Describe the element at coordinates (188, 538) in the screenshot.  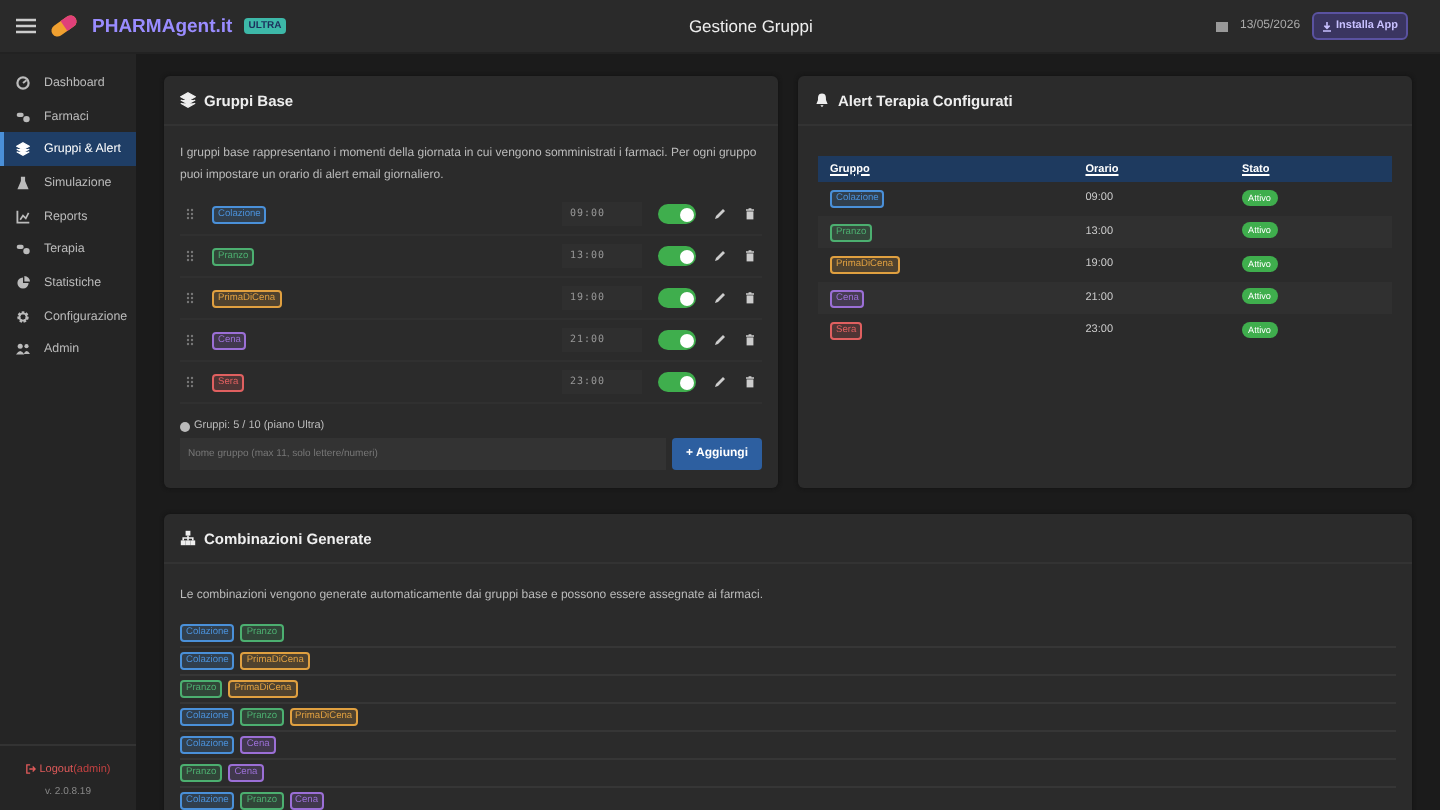
I see `hierarchy-icon` at that location.